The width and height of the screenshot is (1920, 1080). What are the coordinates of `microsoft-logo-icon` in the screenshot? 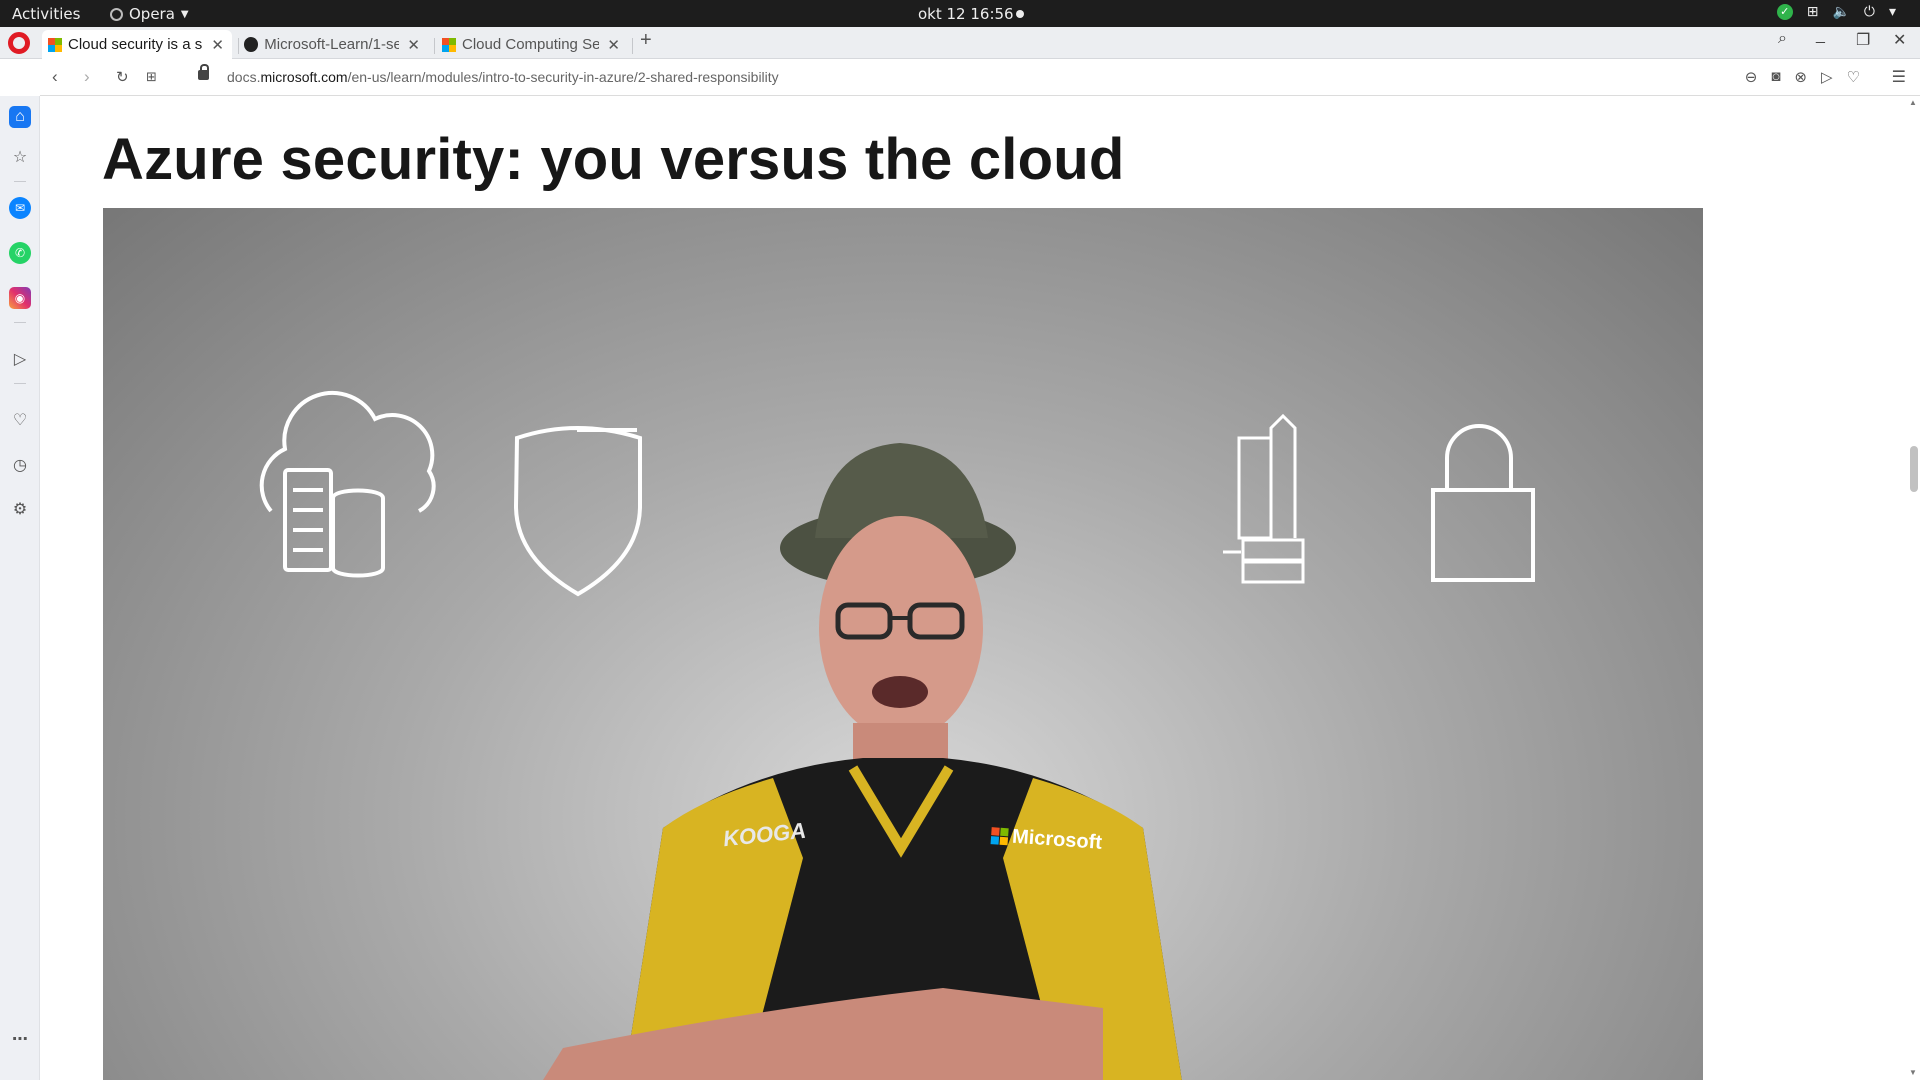 It's located at (999, 836).